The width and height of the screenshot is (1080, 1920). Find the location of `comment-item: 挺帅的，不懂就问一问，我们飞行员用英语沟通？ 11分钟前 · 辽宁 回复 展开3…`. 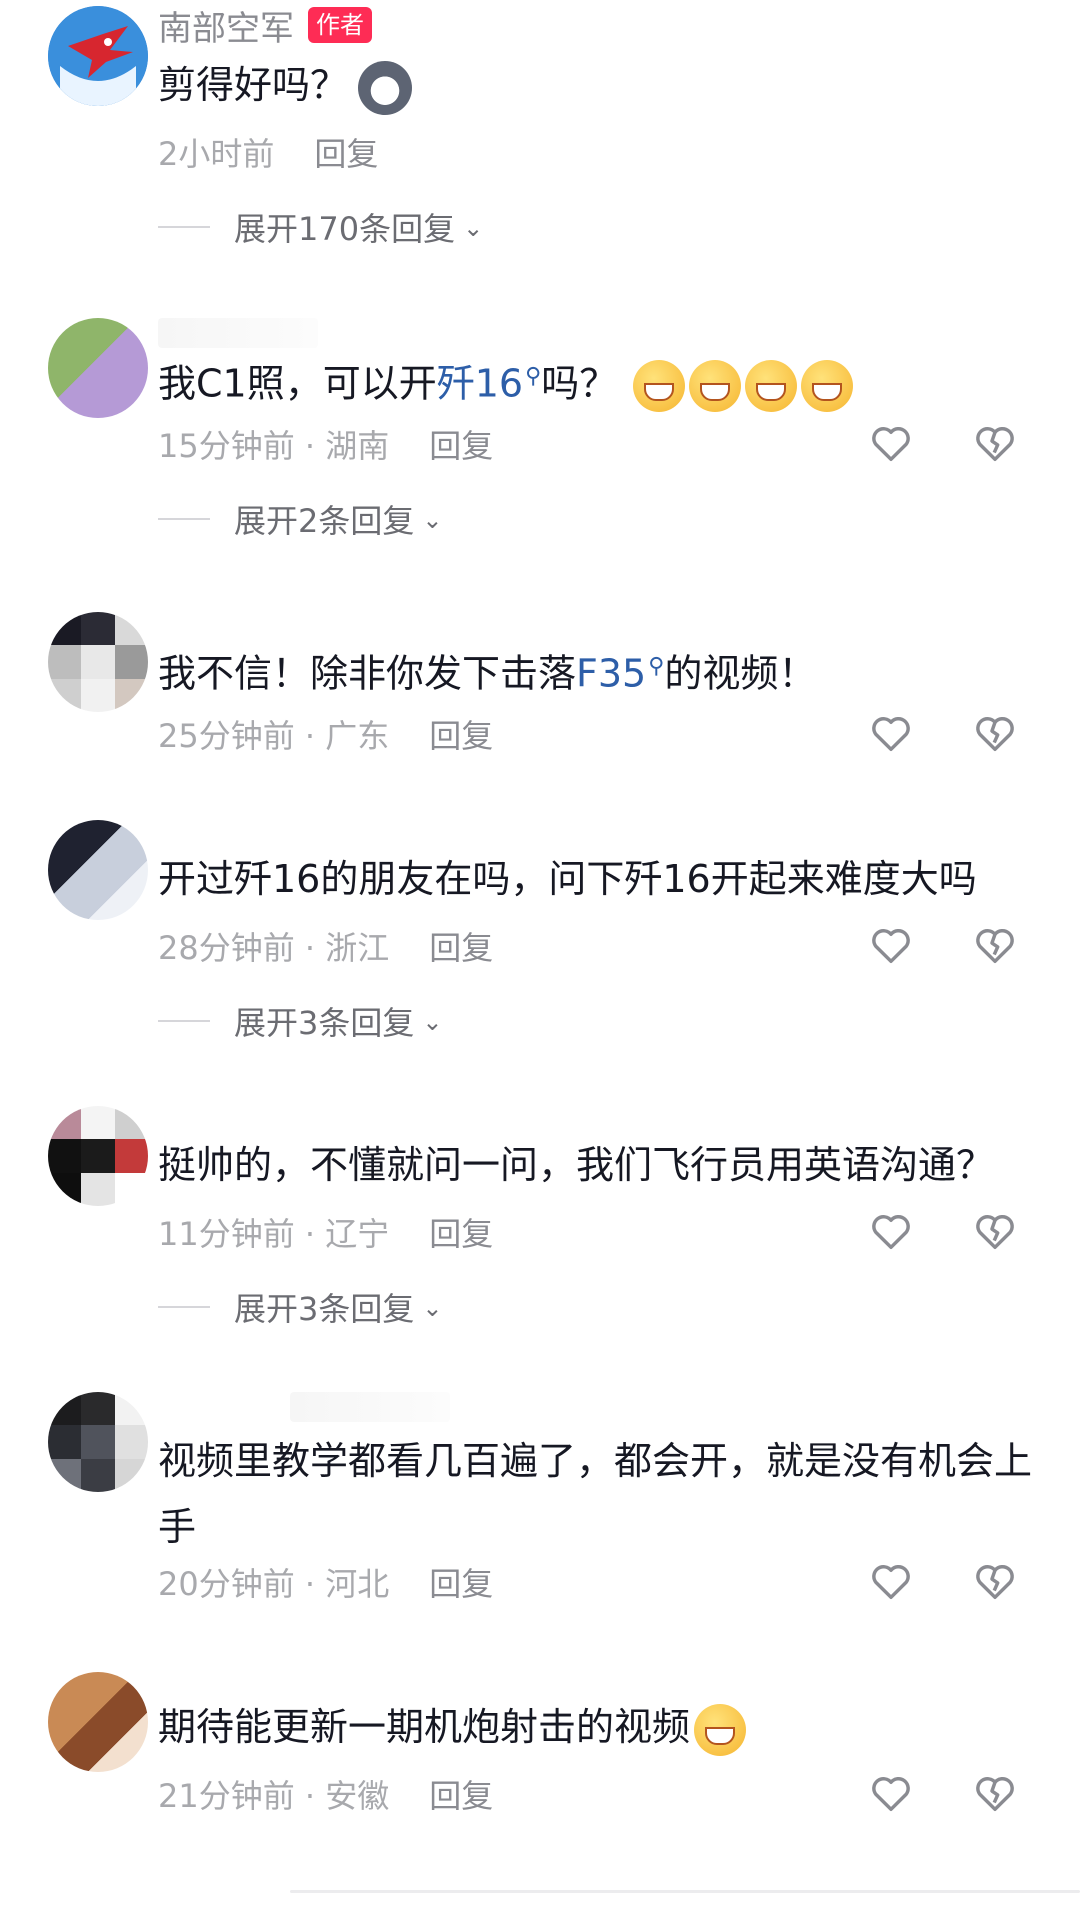

comment-item: 挺帅的，不懂就问一问，我们飞行员用英语沟通？ 11分钟前 · 辽宁 回复 展开3… is located at coordinates (540, 1226).